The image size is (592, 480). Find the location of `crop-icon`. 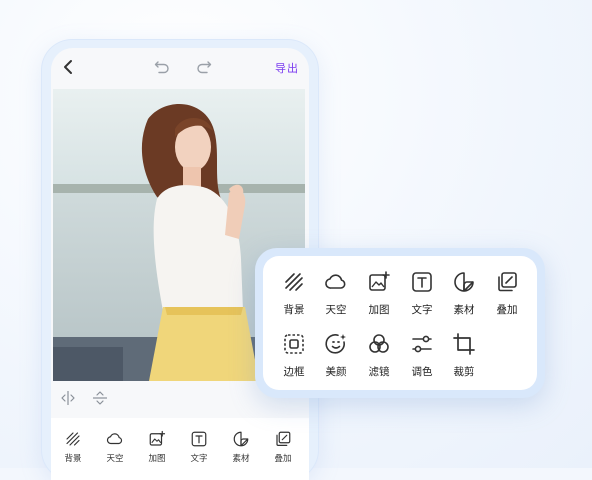

crop-icon is located at coordinates (464, 344).